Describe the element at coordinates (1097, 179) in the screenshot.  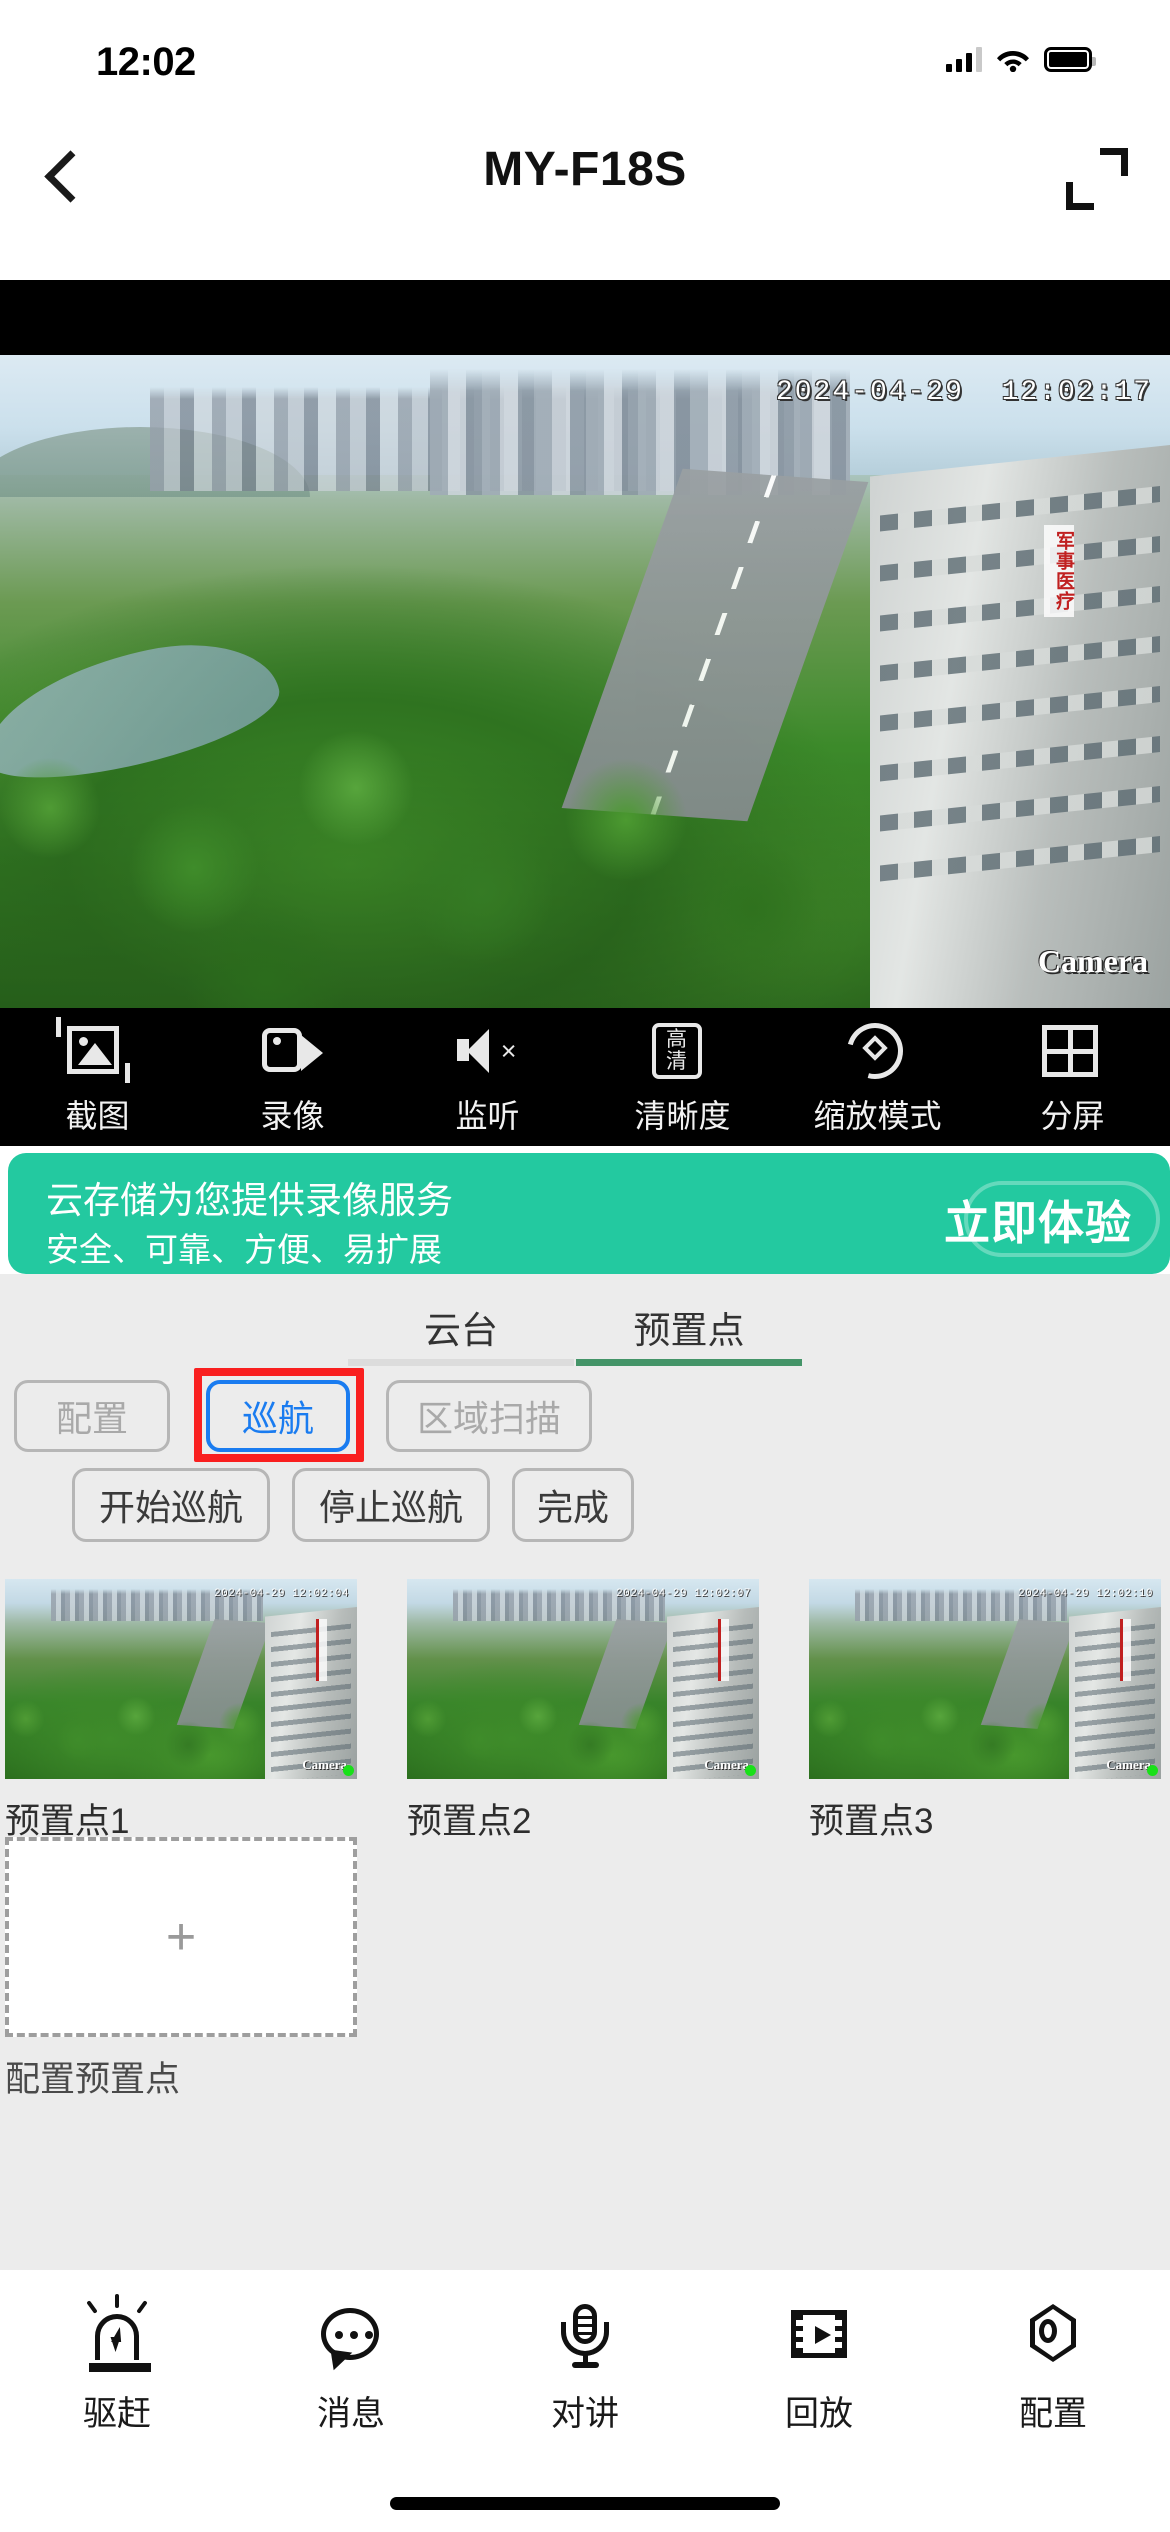
I see `fullscreen-expand-icon` at that location.